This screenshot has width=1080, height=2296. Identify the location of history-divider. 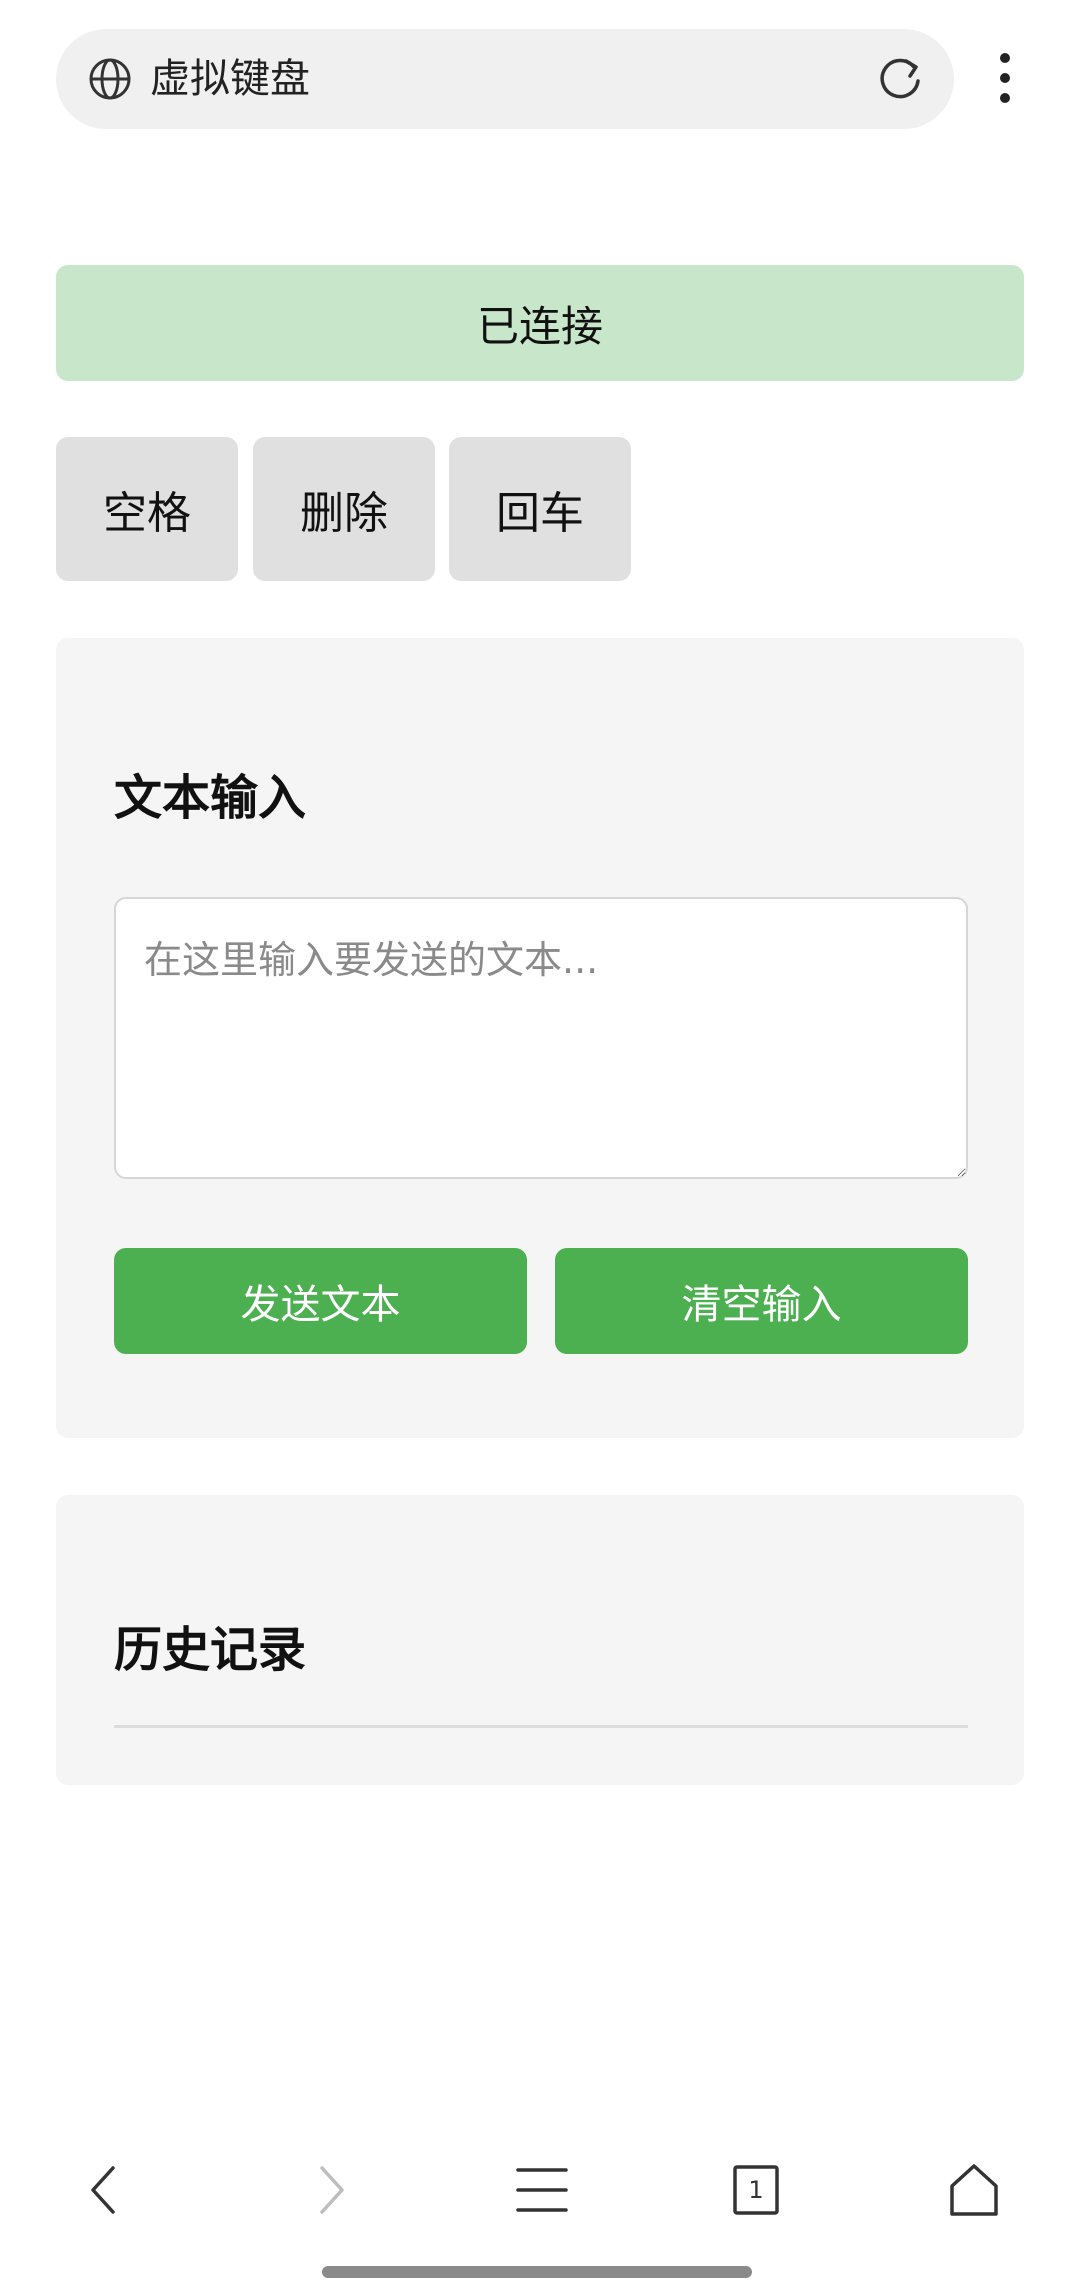
(541, 1726).